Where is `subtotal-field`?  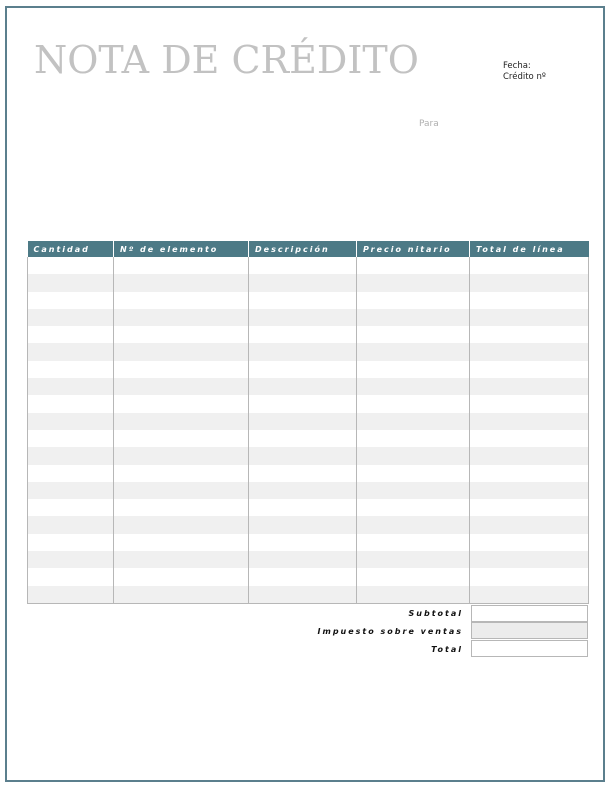 subtotal-field is located at coordinates (529, 613).